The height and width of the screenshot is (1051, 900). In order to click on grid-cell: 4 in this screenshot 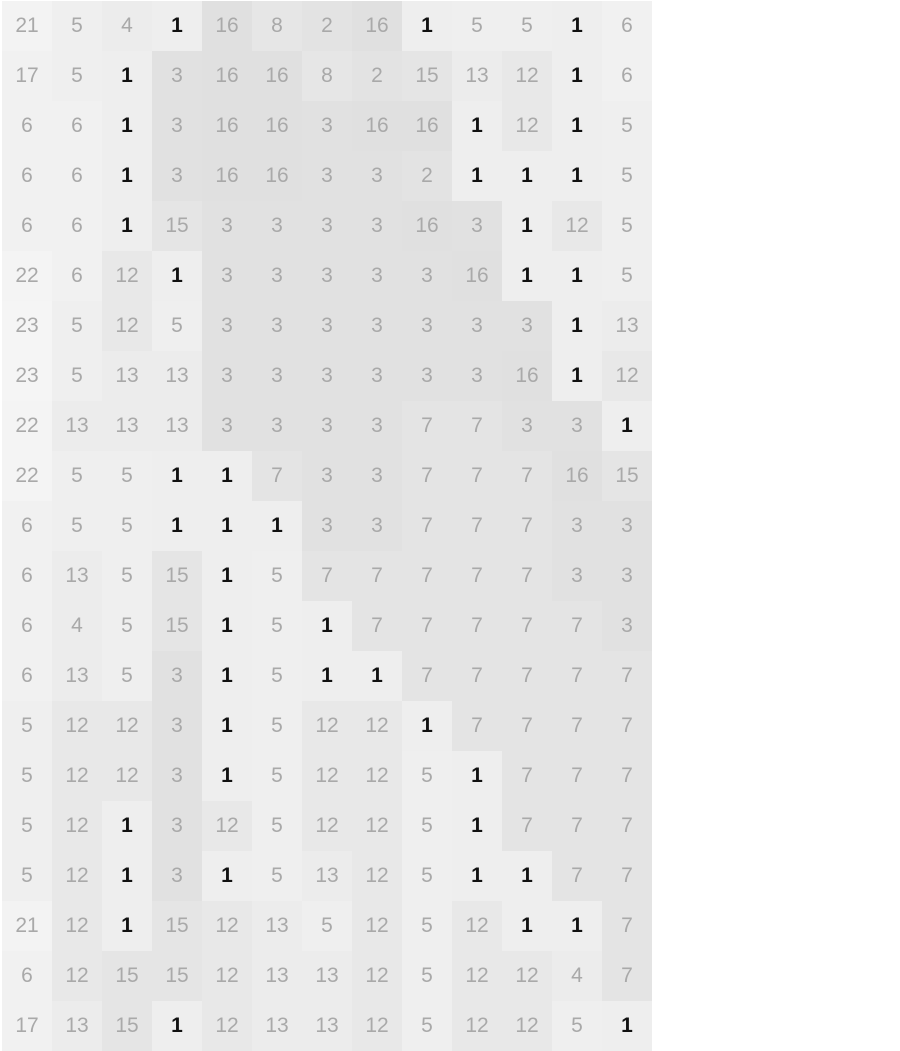, I will do `click(127, 26)`.